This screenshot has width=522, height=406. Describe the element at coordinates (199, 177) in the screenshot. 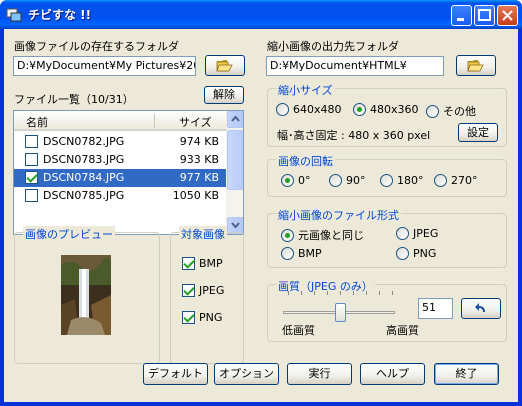

I see `file-size: 977 KB` at that location.